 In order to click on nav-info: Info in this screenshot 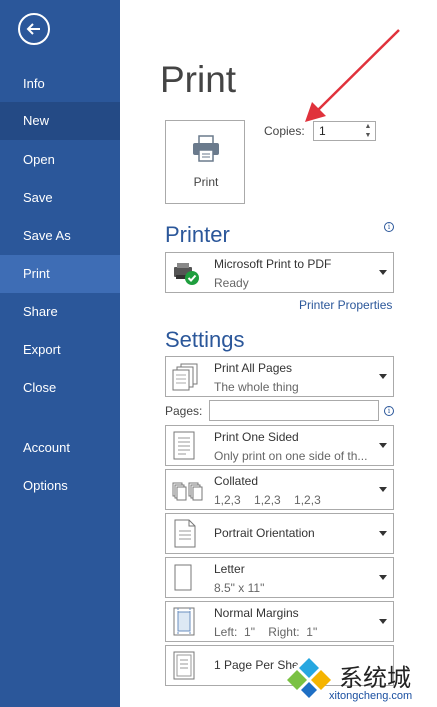, I will do `click(60, 84)`.